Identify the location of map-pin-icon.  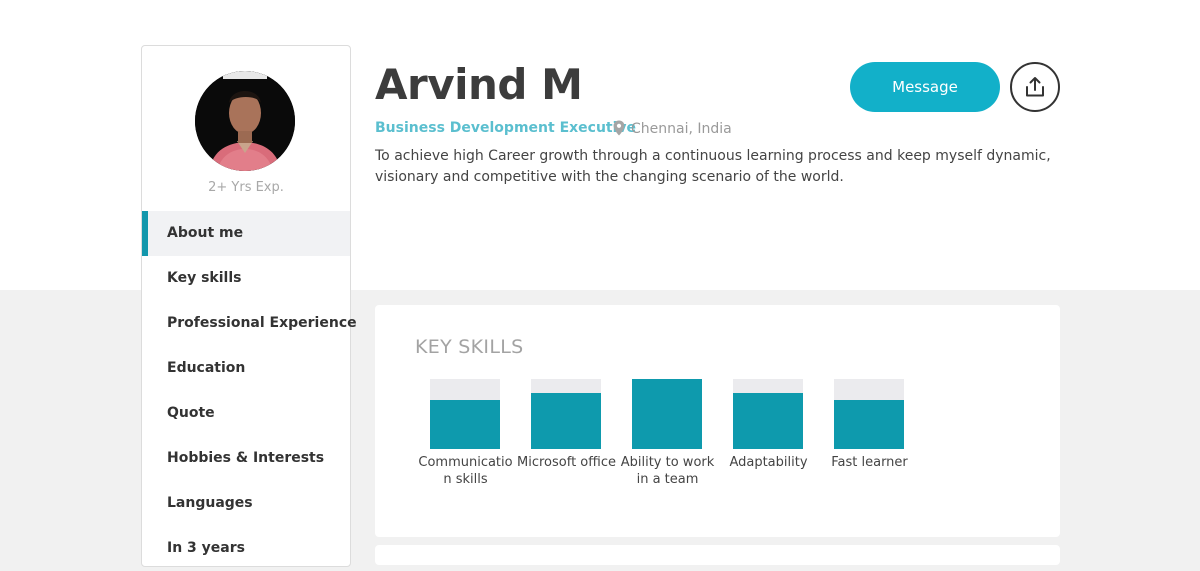
(619, 128).